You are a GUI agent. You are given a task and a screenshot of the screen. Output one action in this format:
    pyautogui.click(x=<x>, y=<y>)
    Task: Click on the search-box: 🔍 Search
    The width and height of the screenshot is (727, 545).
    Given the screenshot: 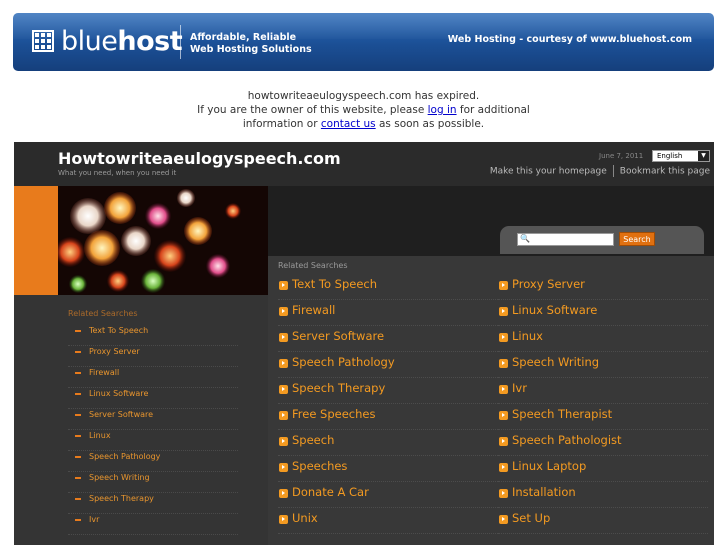 What is the action you would take?
    pyautogui.click(x=602, y=240)
    